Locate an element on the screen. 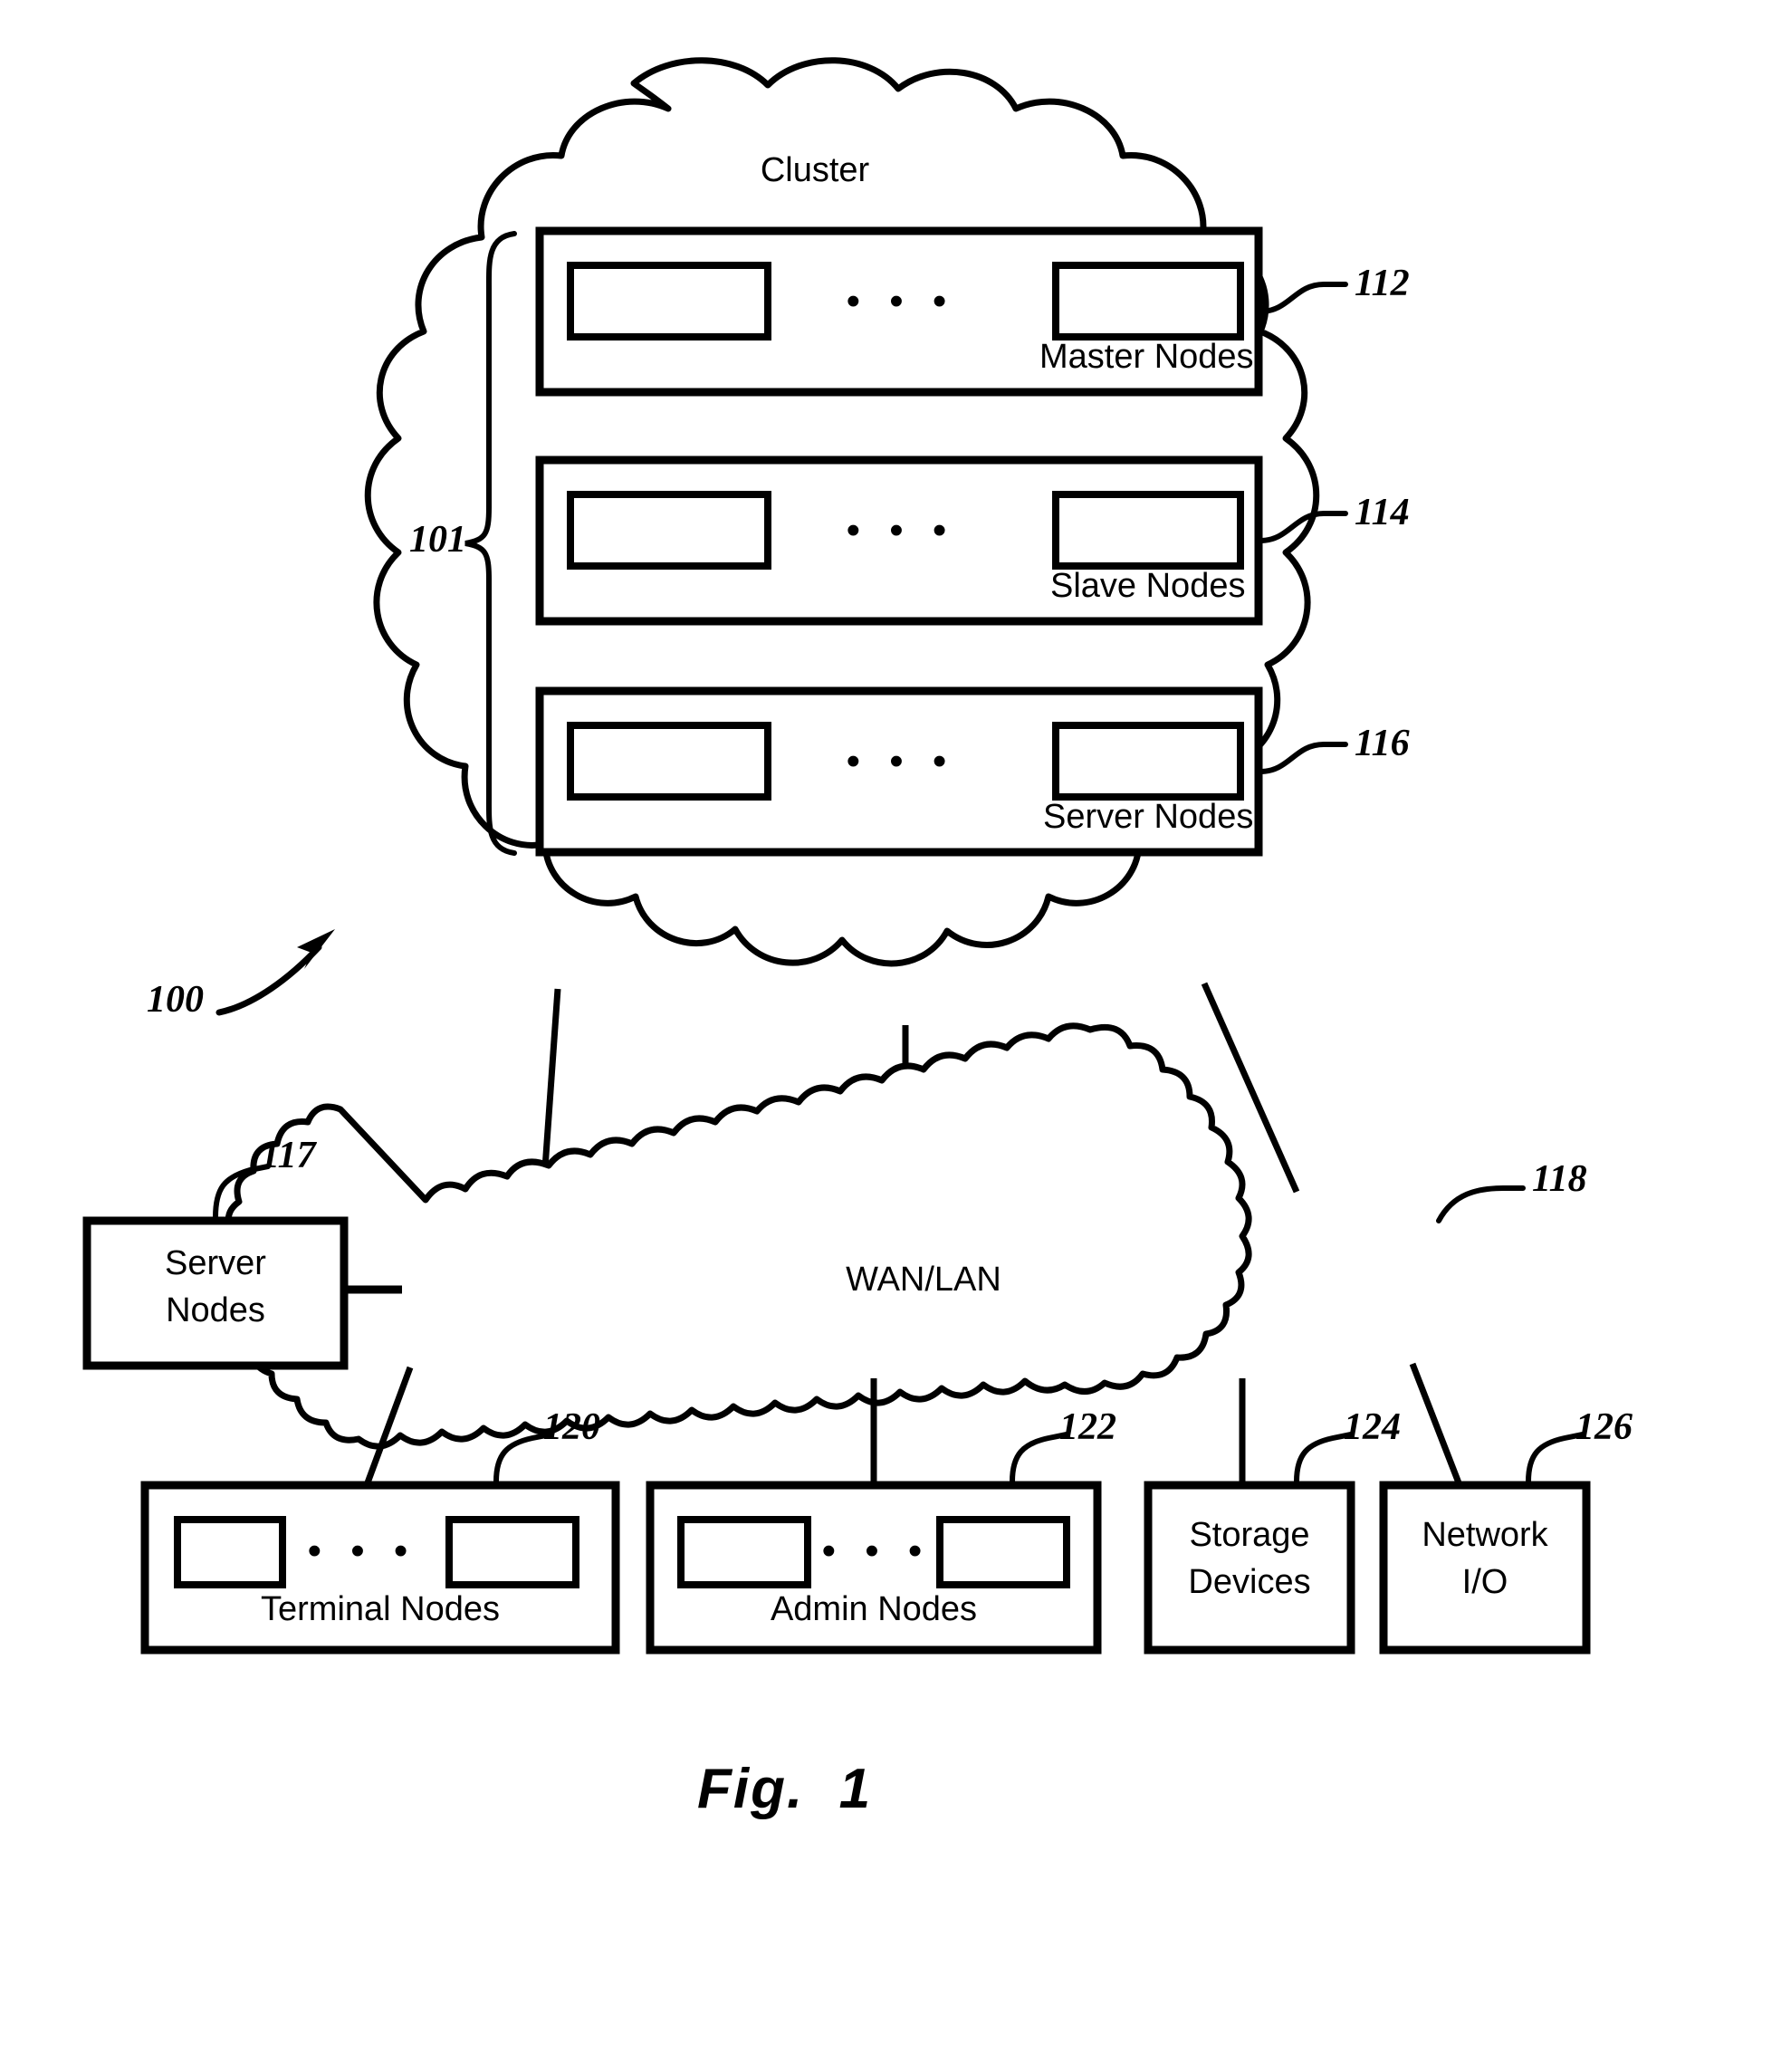 The width and height of the screenshot is (1781, 2072). connector-network-io is located at coordinates (1436, 1424).